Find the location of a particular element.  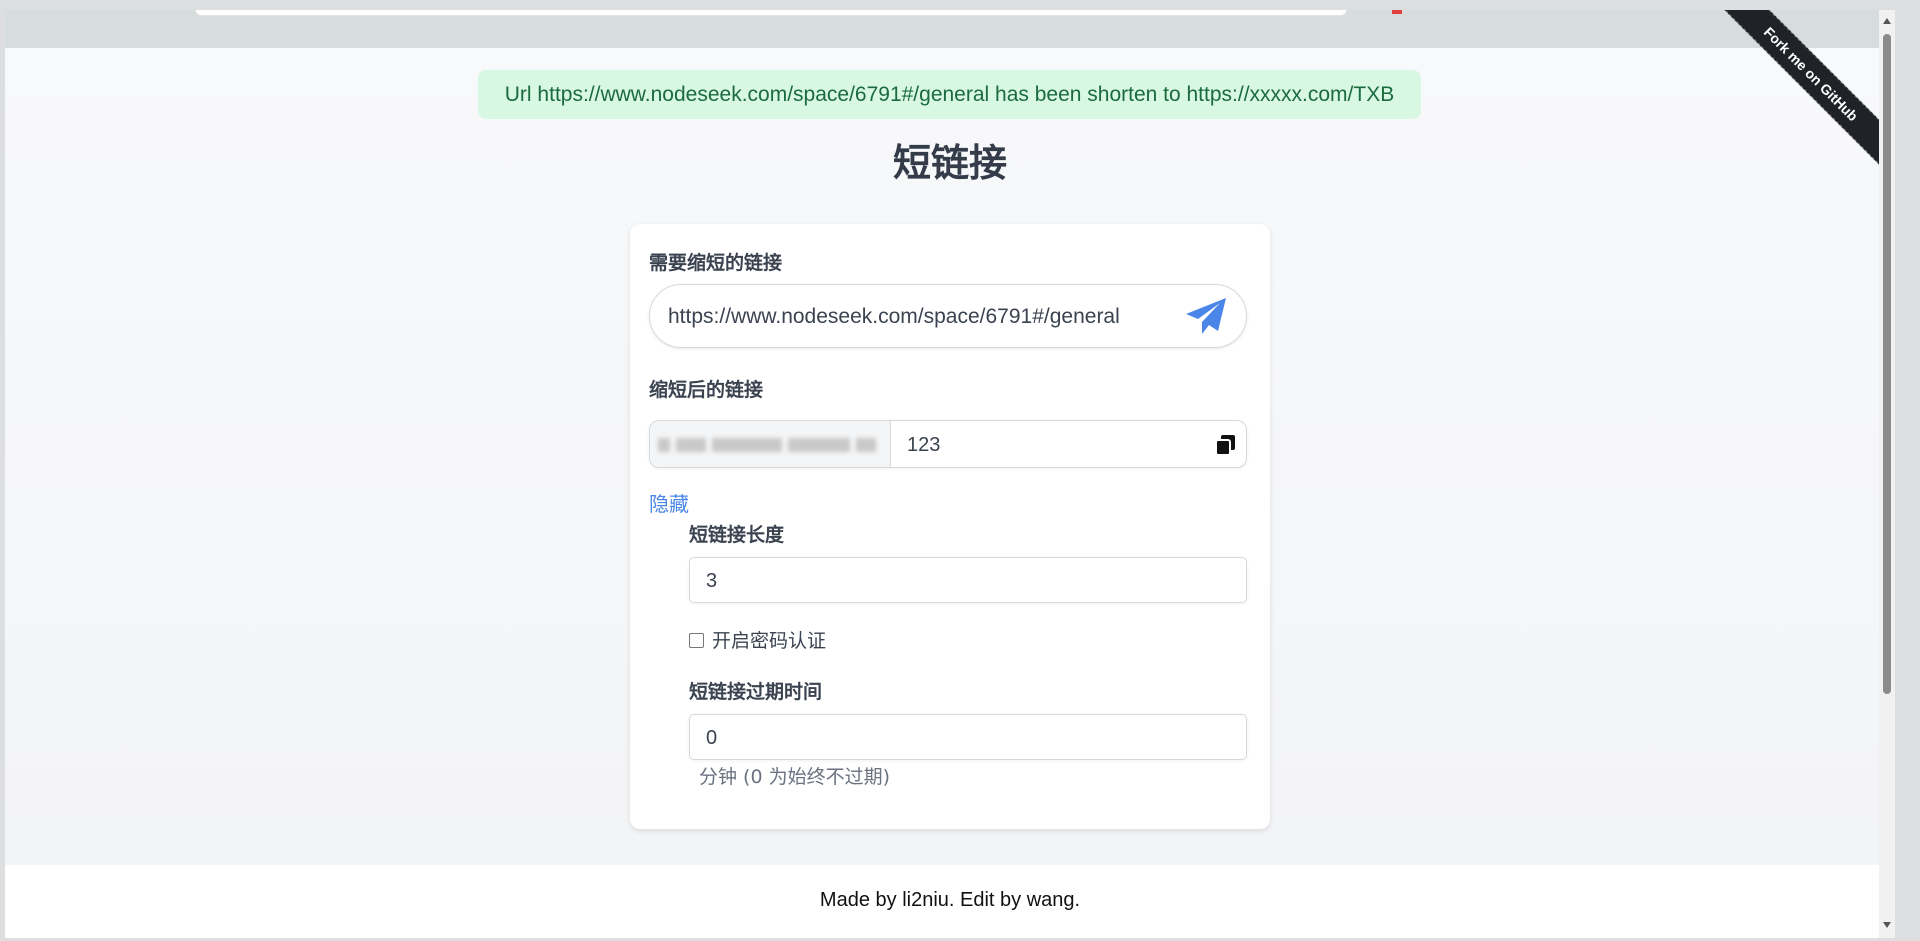

vertical-scrollbar is located at coordinates (1887, 474).